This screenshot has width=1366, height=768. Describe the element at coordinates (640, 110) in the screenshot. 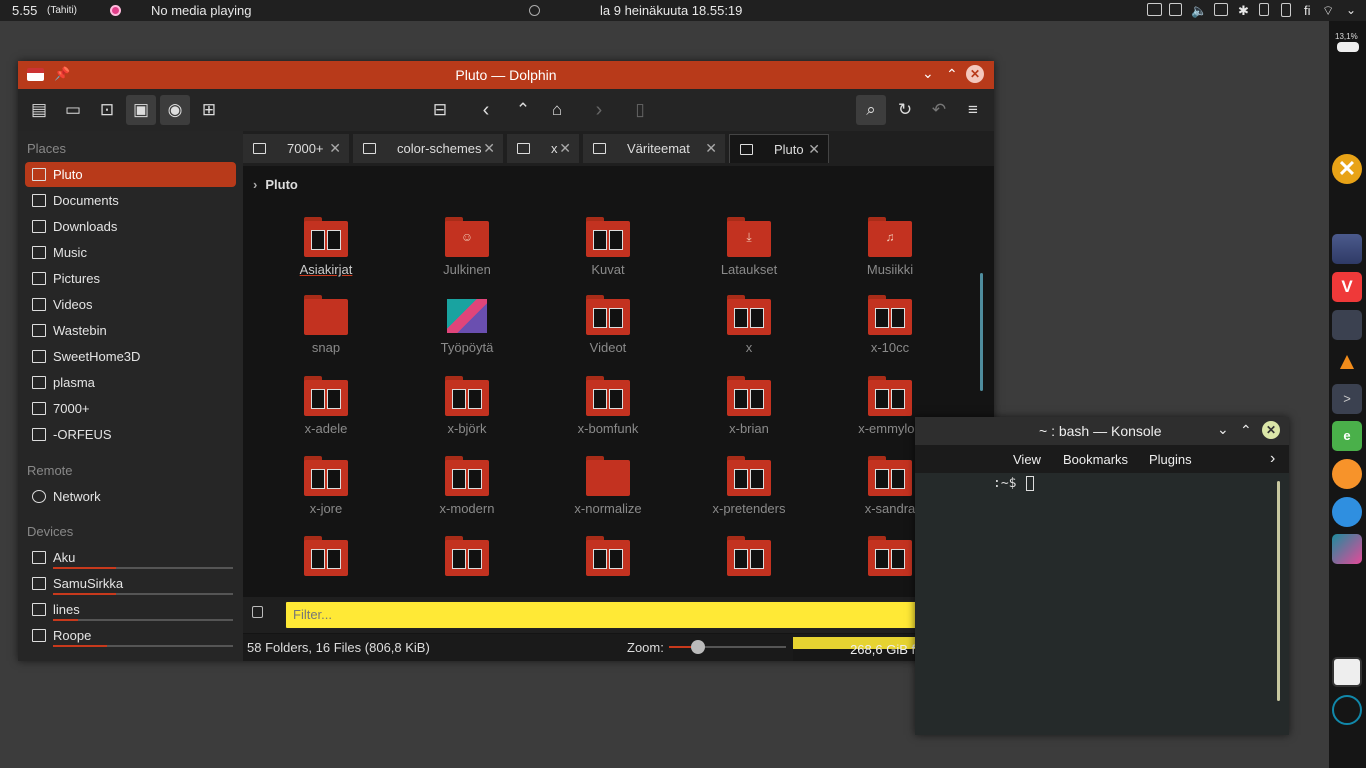

I see `delete-icon: ▯` at that location.